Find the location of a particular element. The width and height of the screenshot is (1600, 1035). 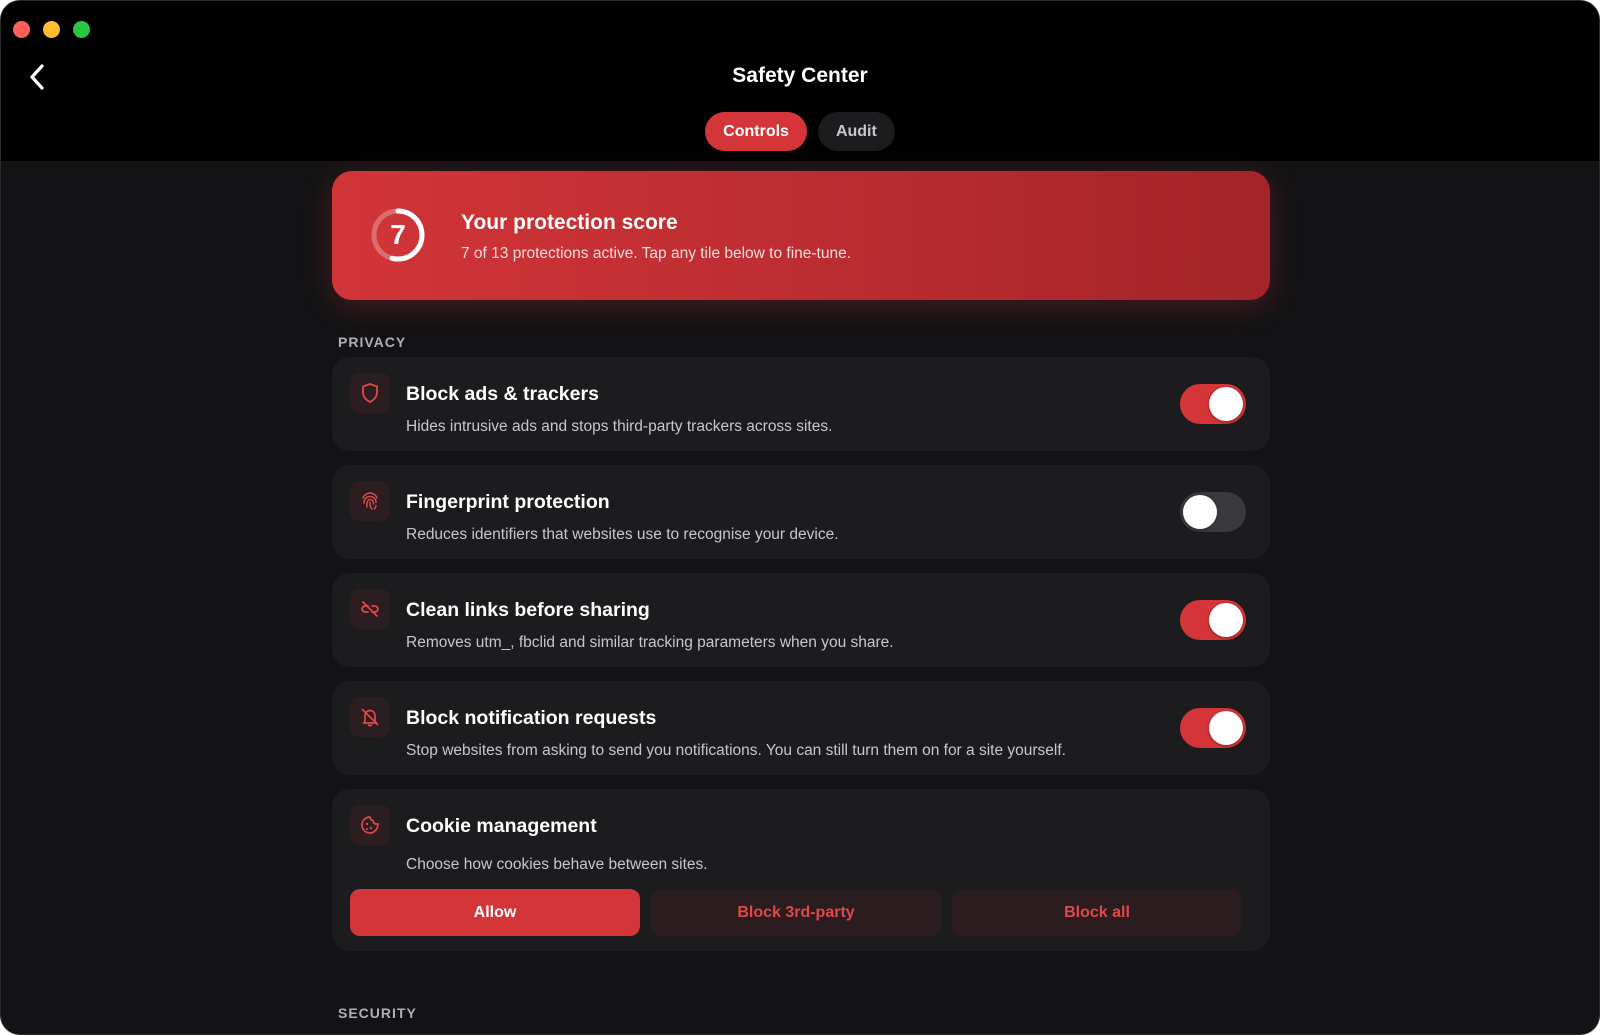

tab-bar: Controls Audit is located at coordinates (800, 131).